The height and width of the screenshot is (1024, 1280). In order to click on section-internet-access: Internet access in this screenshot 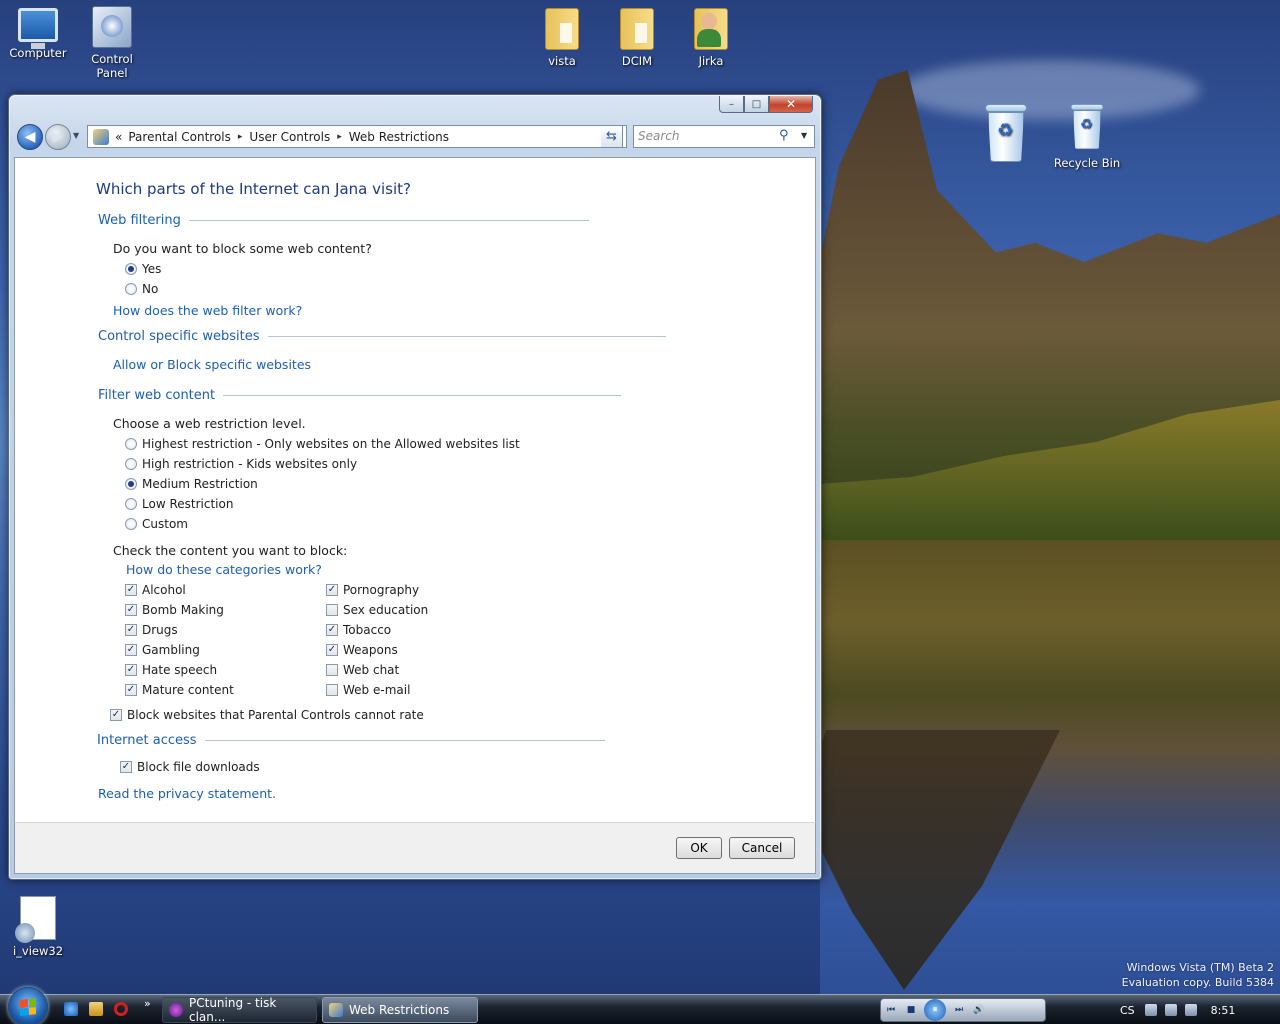, I will do `click(351, 740)`.